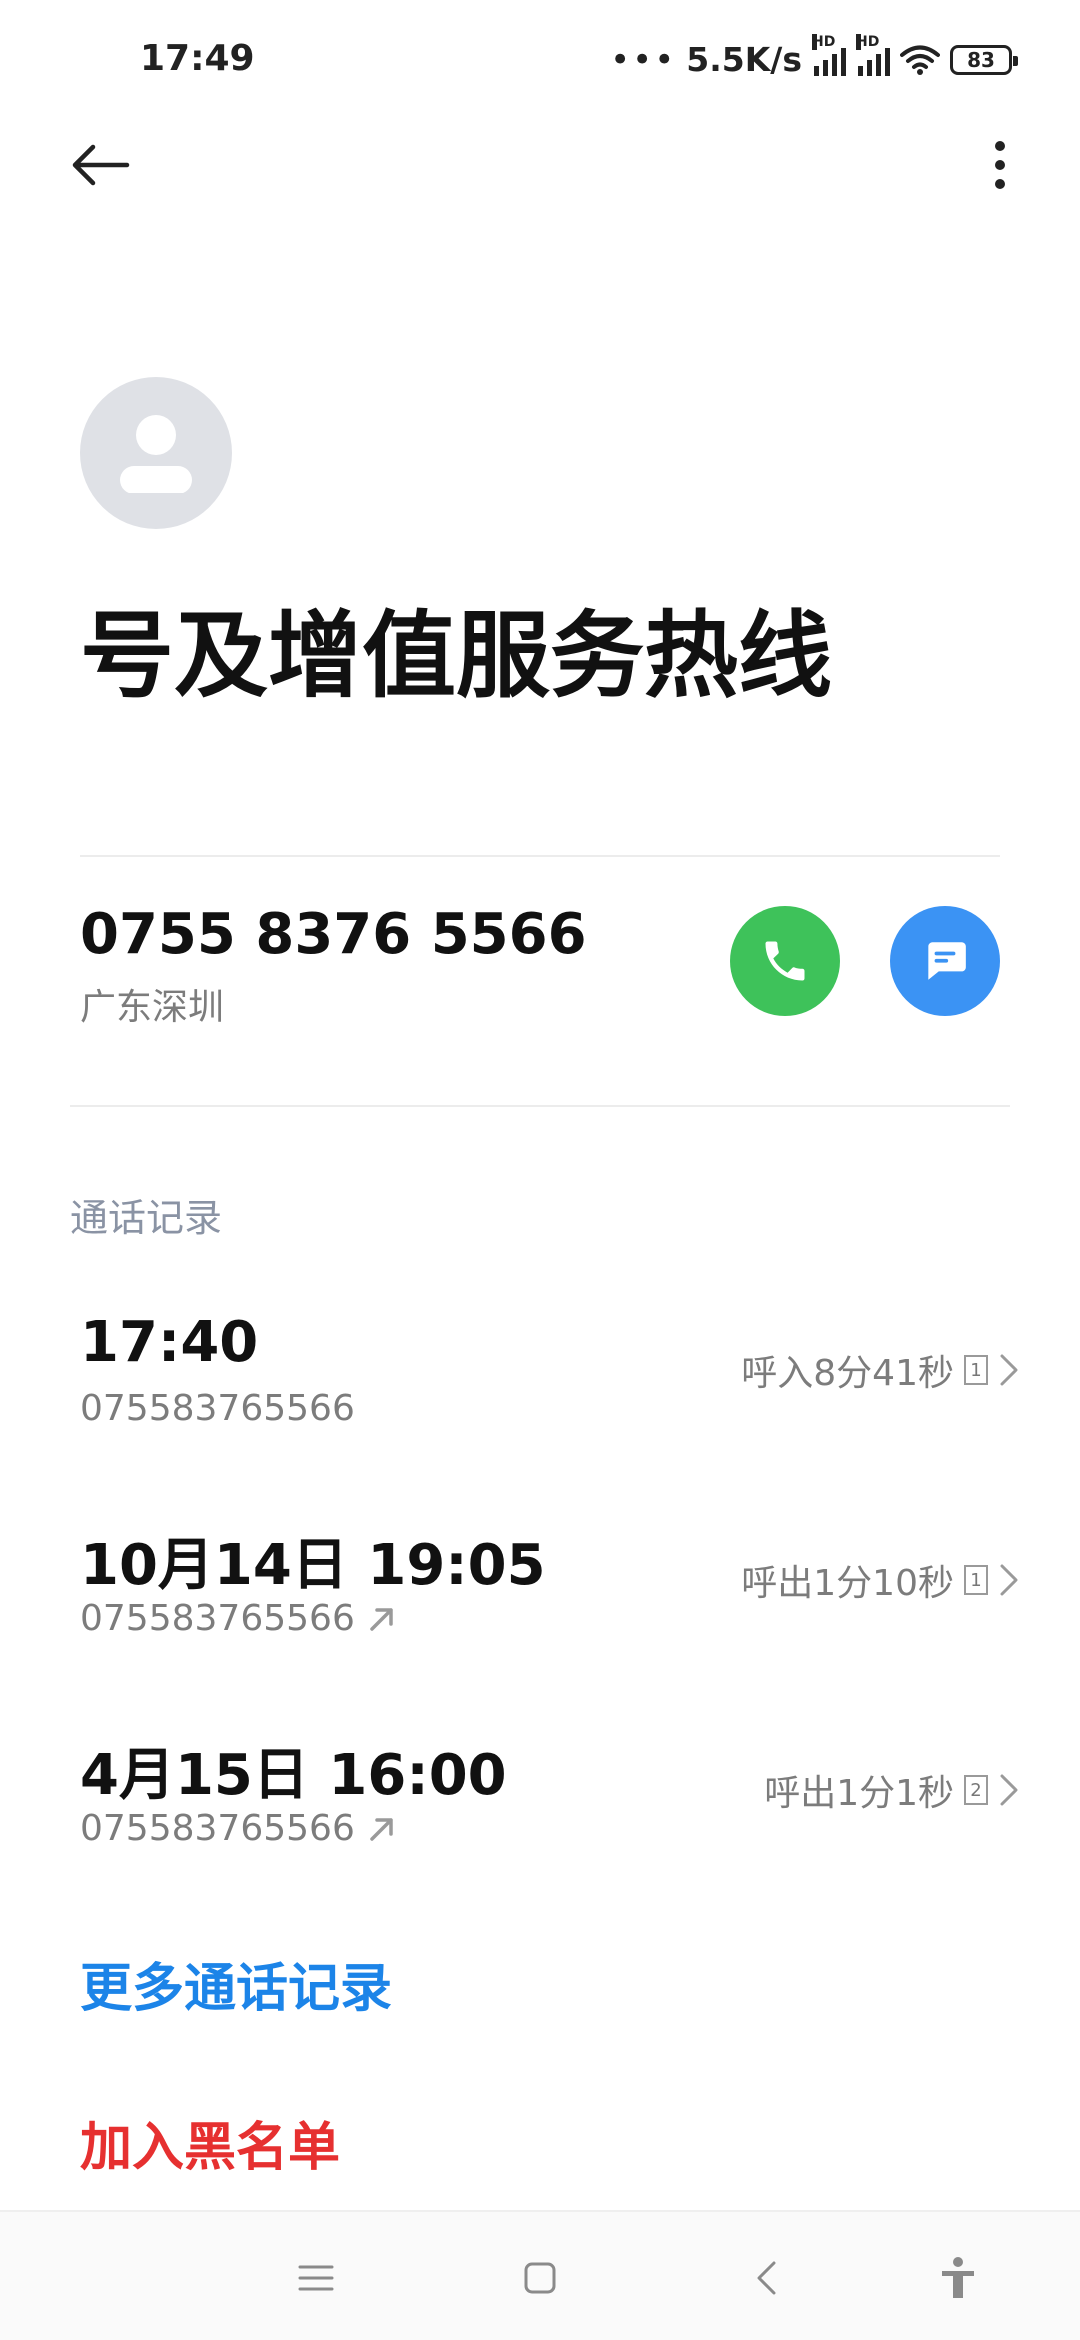  I want to click on avatar, so click(156, 453).